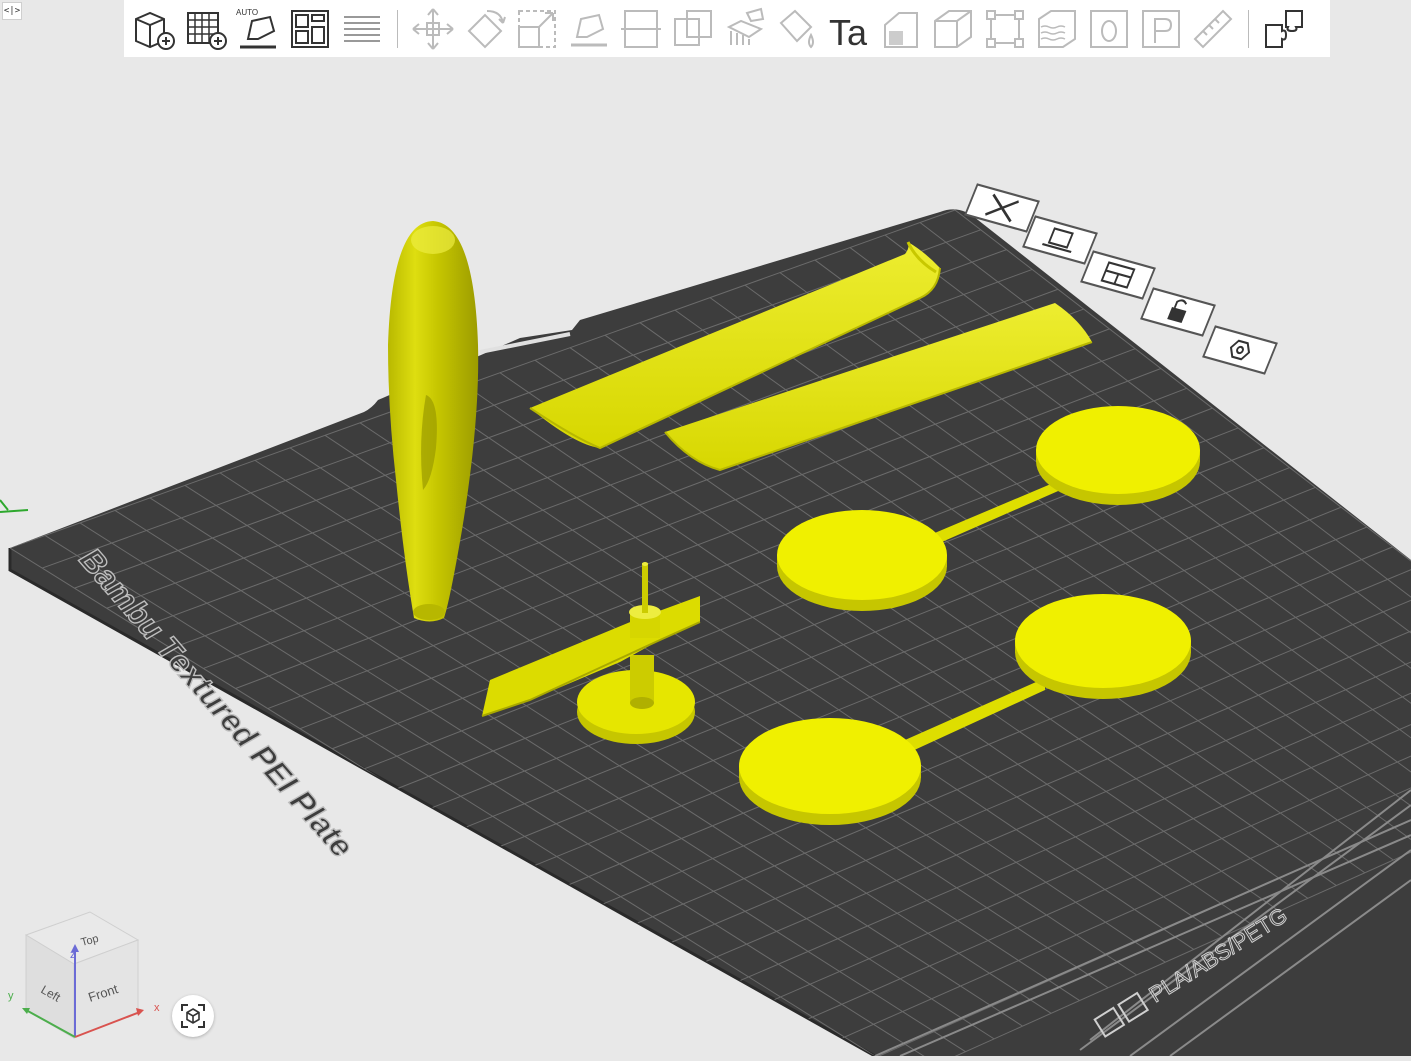 Image resolution: width=1411 pixels, height=1061 pixels. I want to click on support-paint-icon, so click(745, 28).